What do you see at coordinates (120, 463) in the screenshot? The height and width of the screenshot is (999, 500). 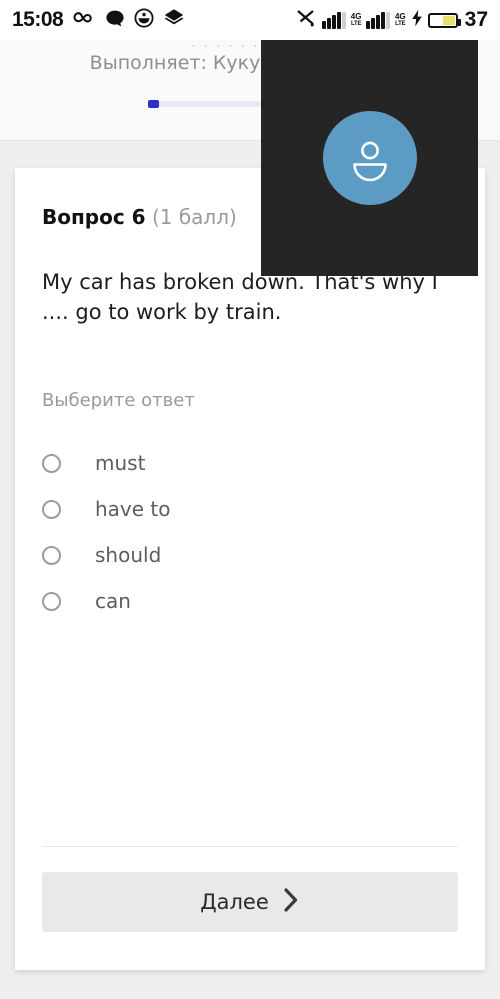 I see `answer-option-label: must` at bounding box center [120, 463].